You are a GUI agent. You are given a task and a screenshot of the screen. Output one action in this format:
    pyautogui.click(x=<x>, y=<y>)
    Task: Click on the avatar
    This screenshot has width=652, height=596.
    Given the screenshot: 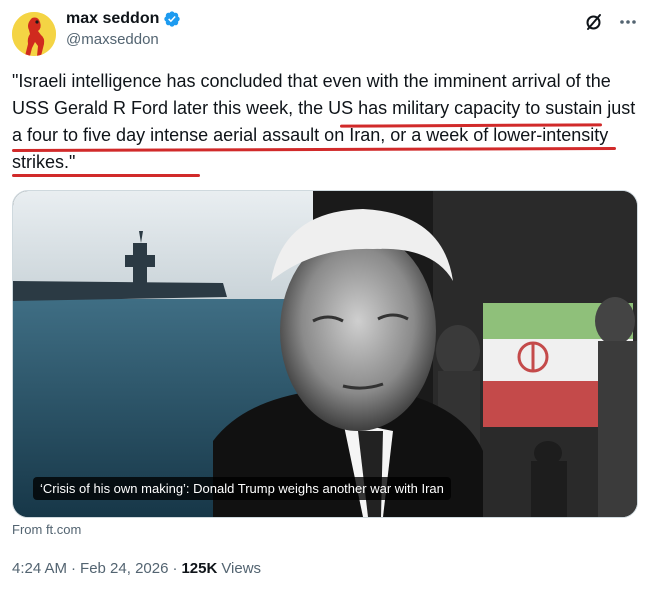 What is the action you would take?
    pyautogui.click(x=34, y=34)
    